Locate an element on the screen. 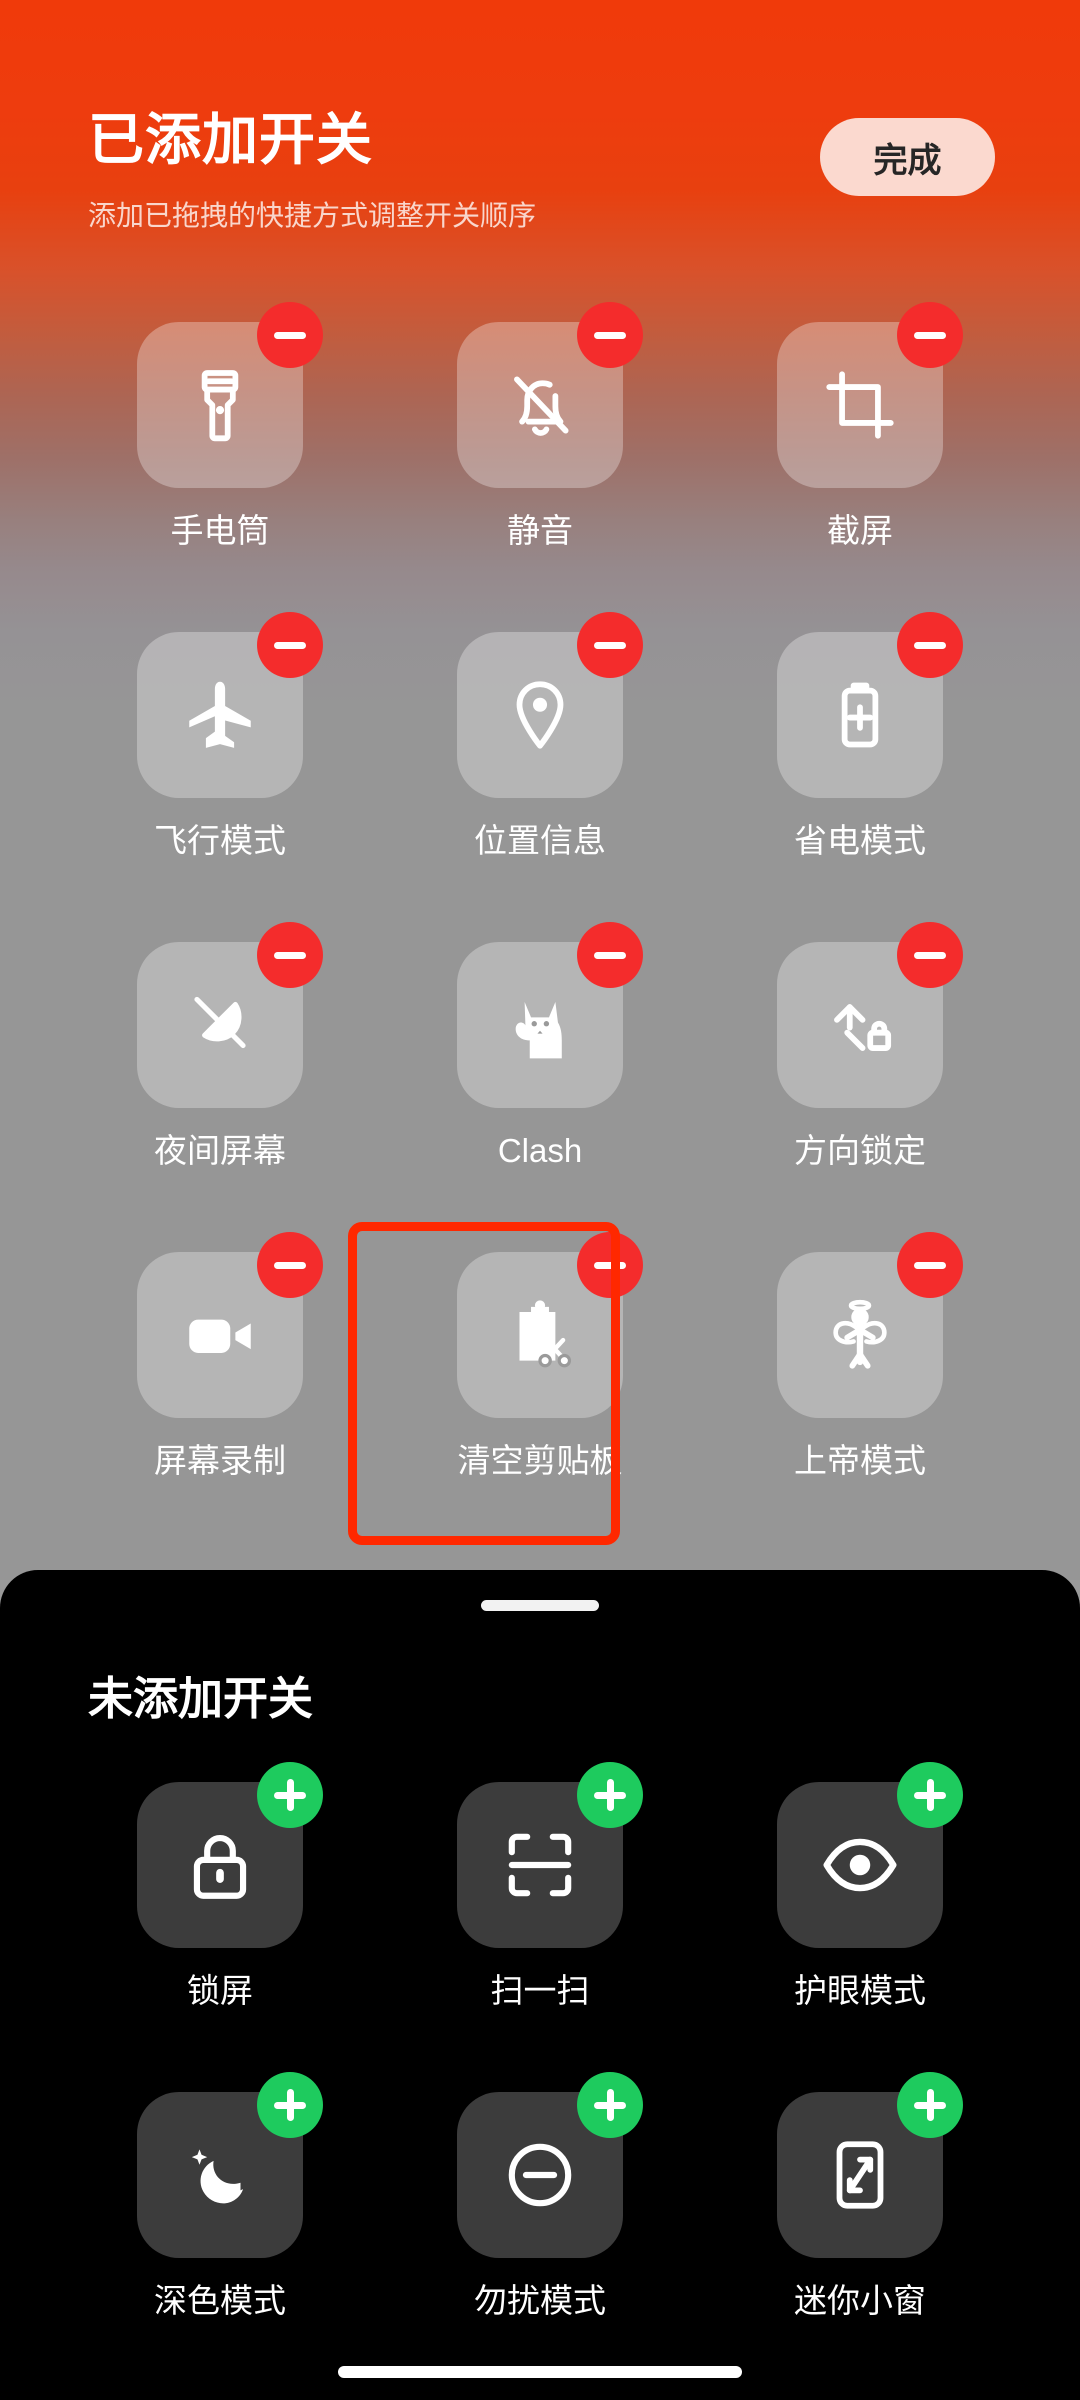  switch-tile-label: 迷你小窗 is located at coordinates (860, 2300).